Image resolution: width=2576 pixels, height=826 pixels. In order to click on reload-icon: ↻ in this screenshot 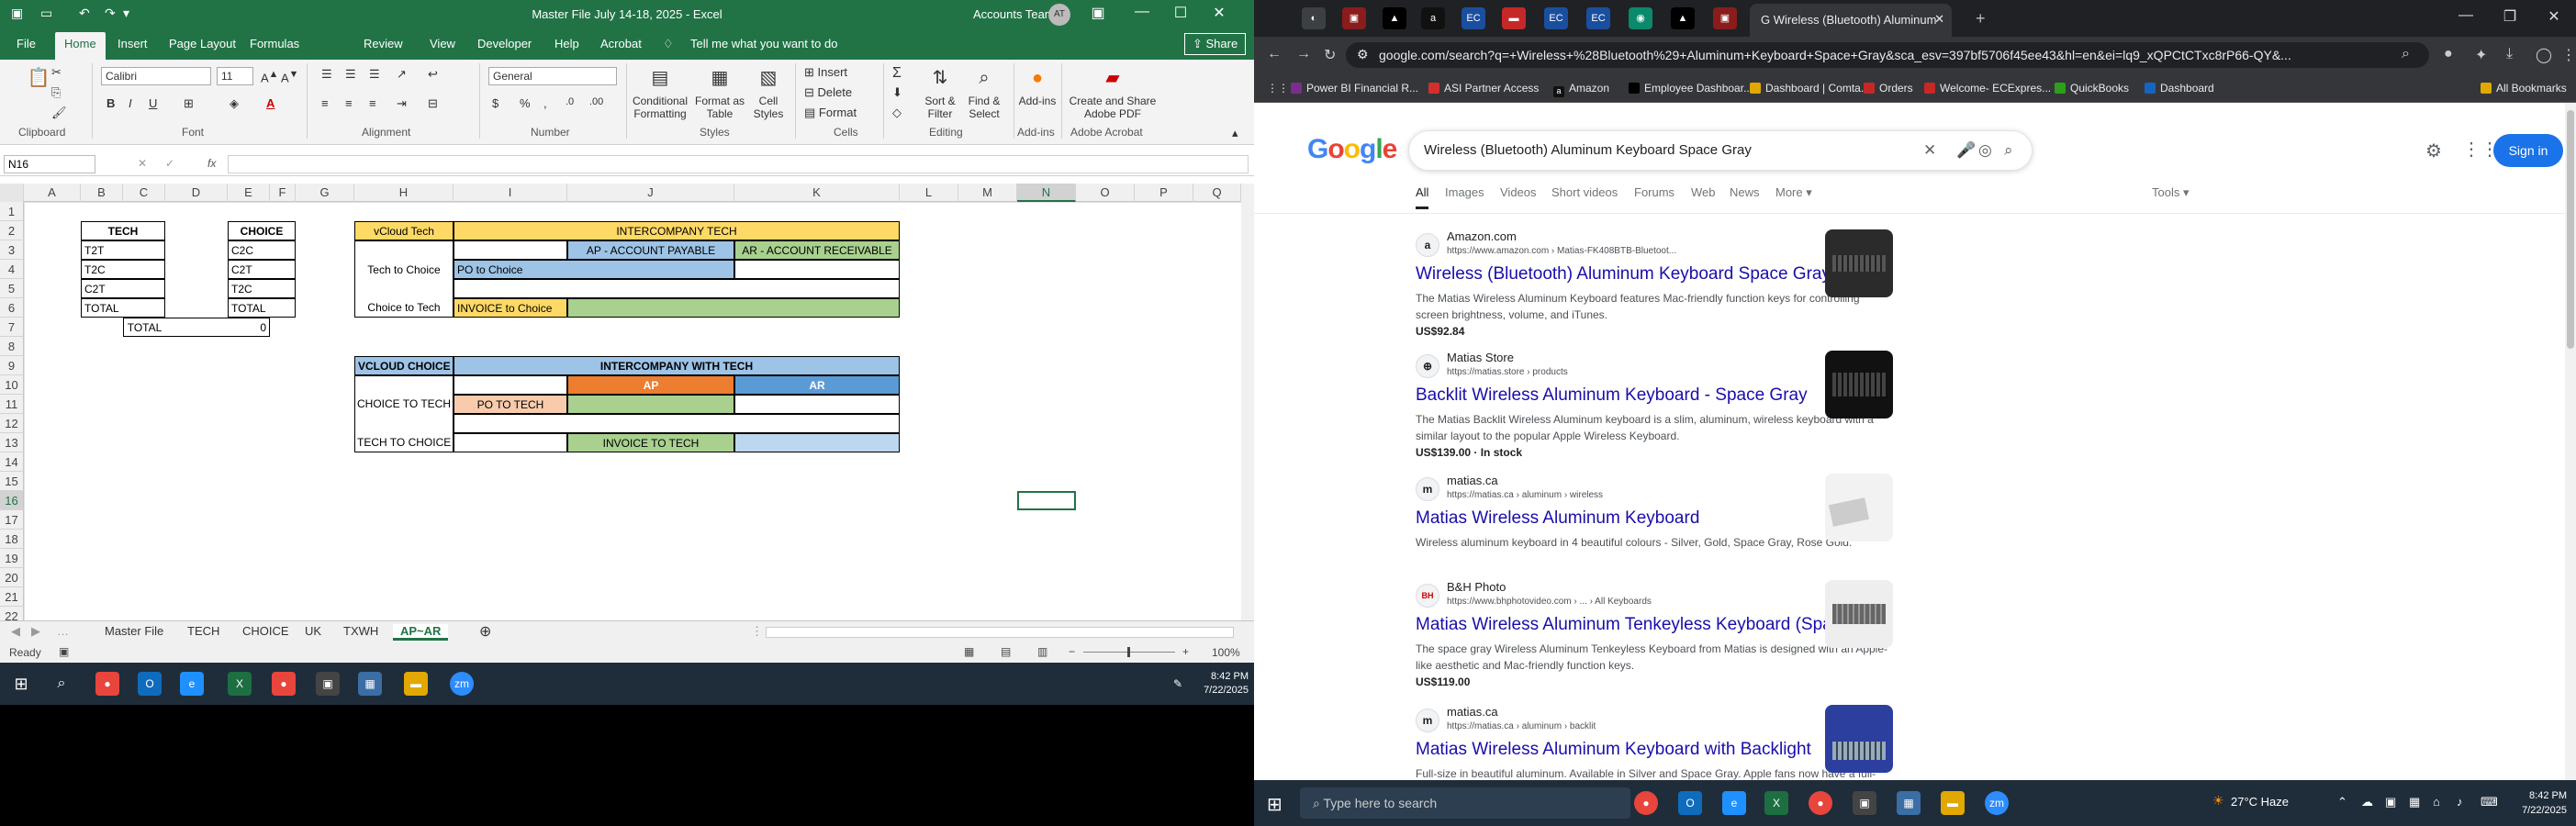, I will do `click(1330, 55)`.